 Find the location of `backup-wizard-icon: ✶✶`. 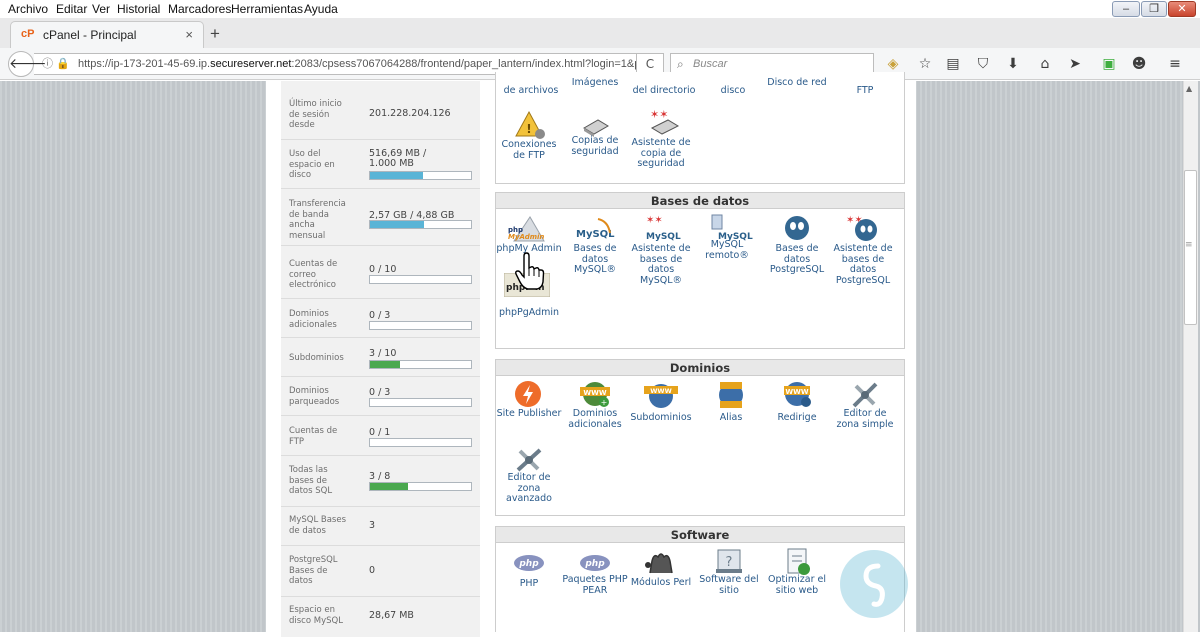

backup-wizard-icon: ✶✶ is located at coordinates (665, 121).